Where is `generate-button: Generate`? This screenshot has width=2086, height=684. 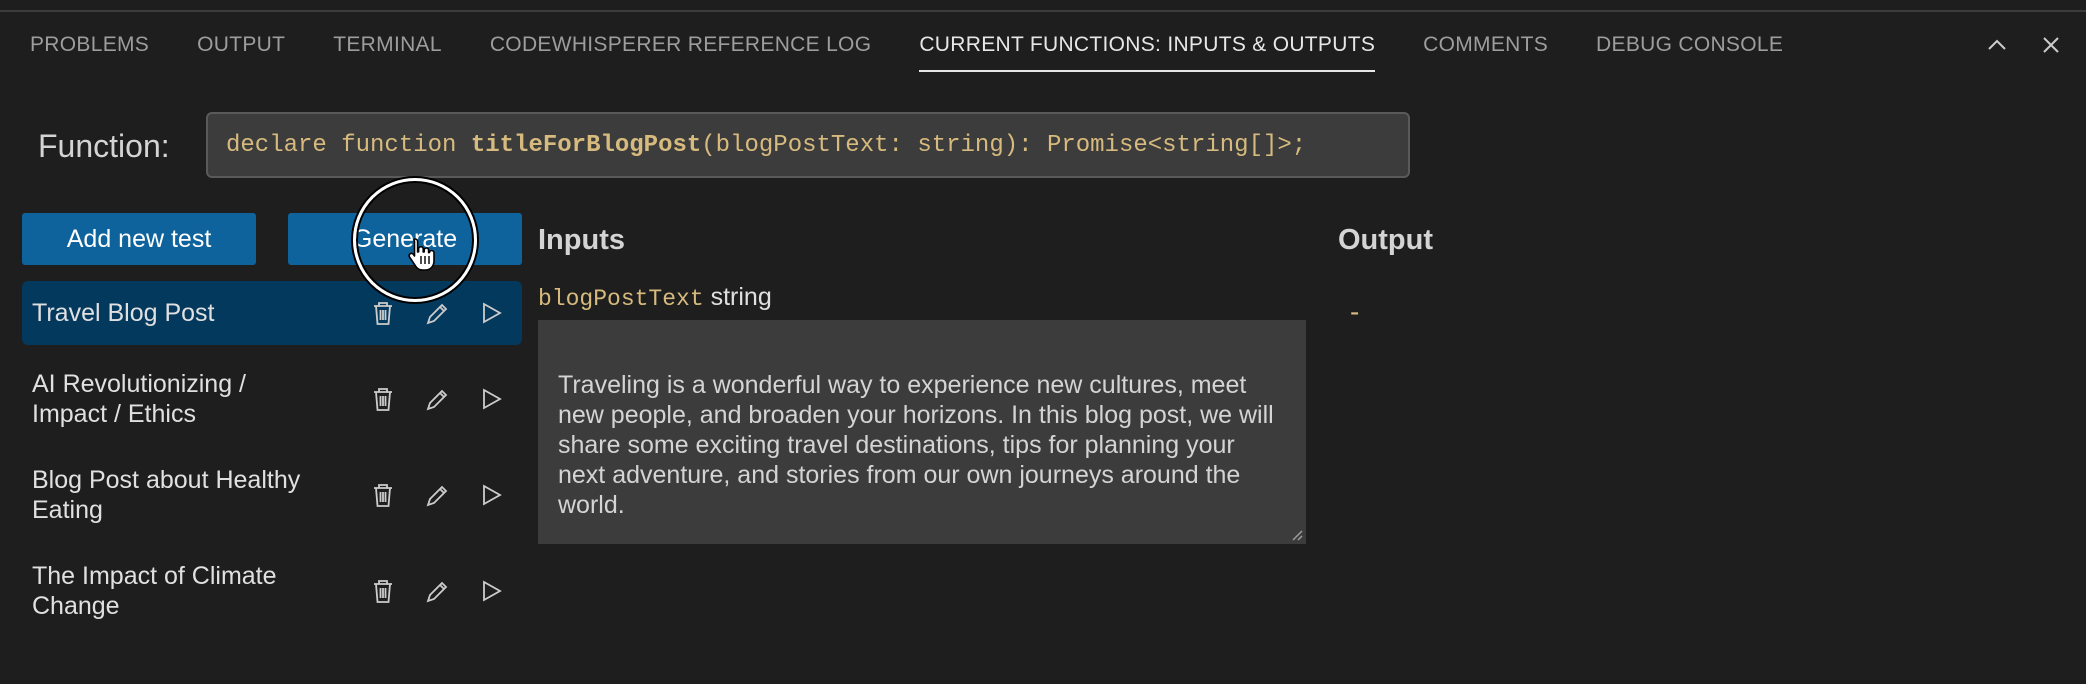 generate-button: Generate is located at coordinates (405, 239).